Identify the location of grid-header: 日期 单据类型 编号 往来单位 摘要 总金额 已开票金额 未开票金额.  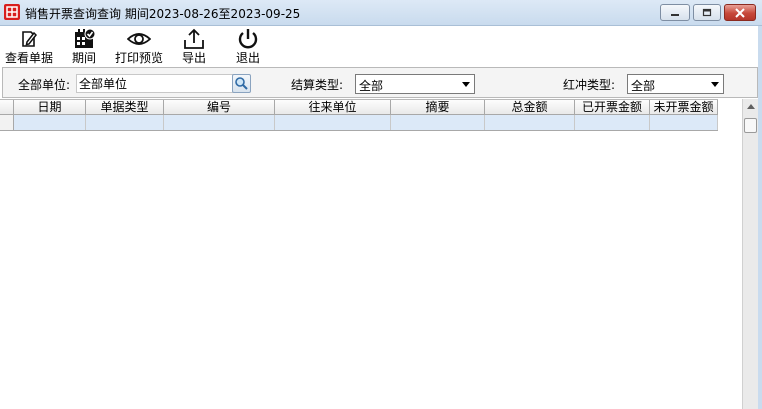
(359, 107).